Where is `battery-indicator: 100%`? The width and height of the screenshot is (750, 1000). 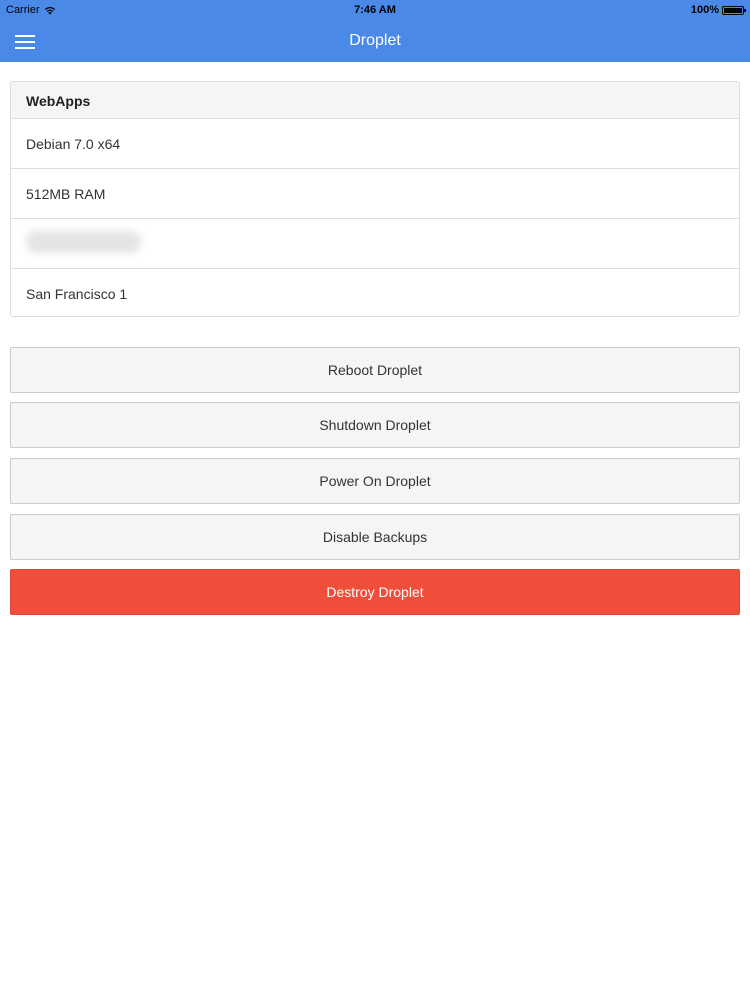
battery-indicator: 100% is located at coordinates (718, 10).